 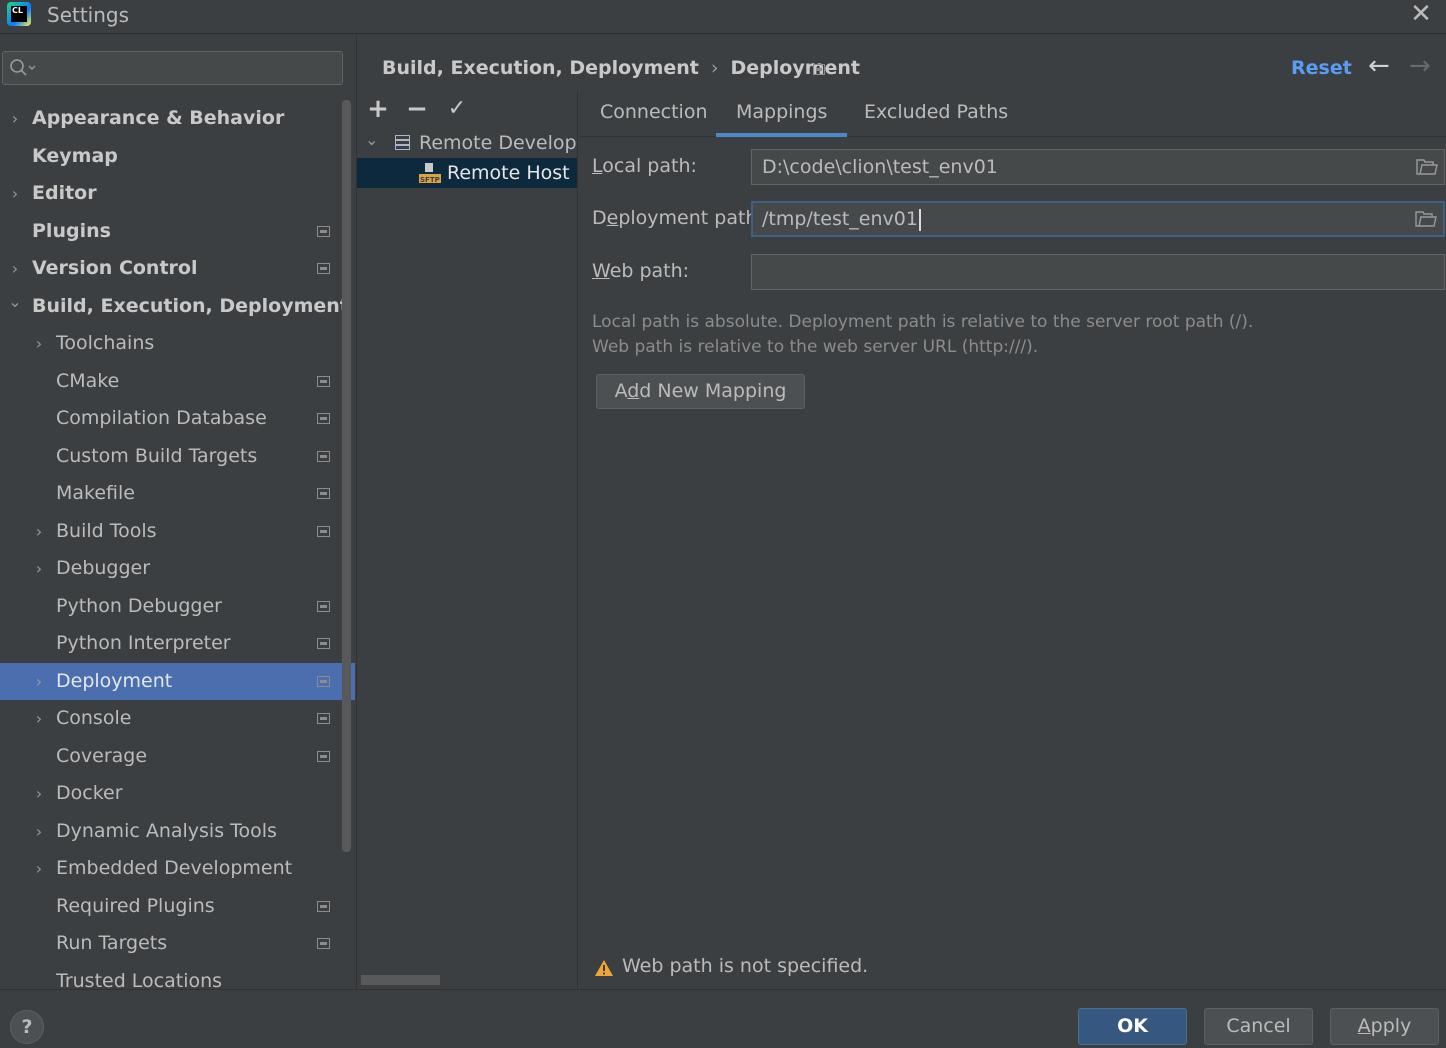 What do you see at coordinates (654, 114) in the screenshot?
I see `tab-connection: Connection` at bounding box center [654, 114].